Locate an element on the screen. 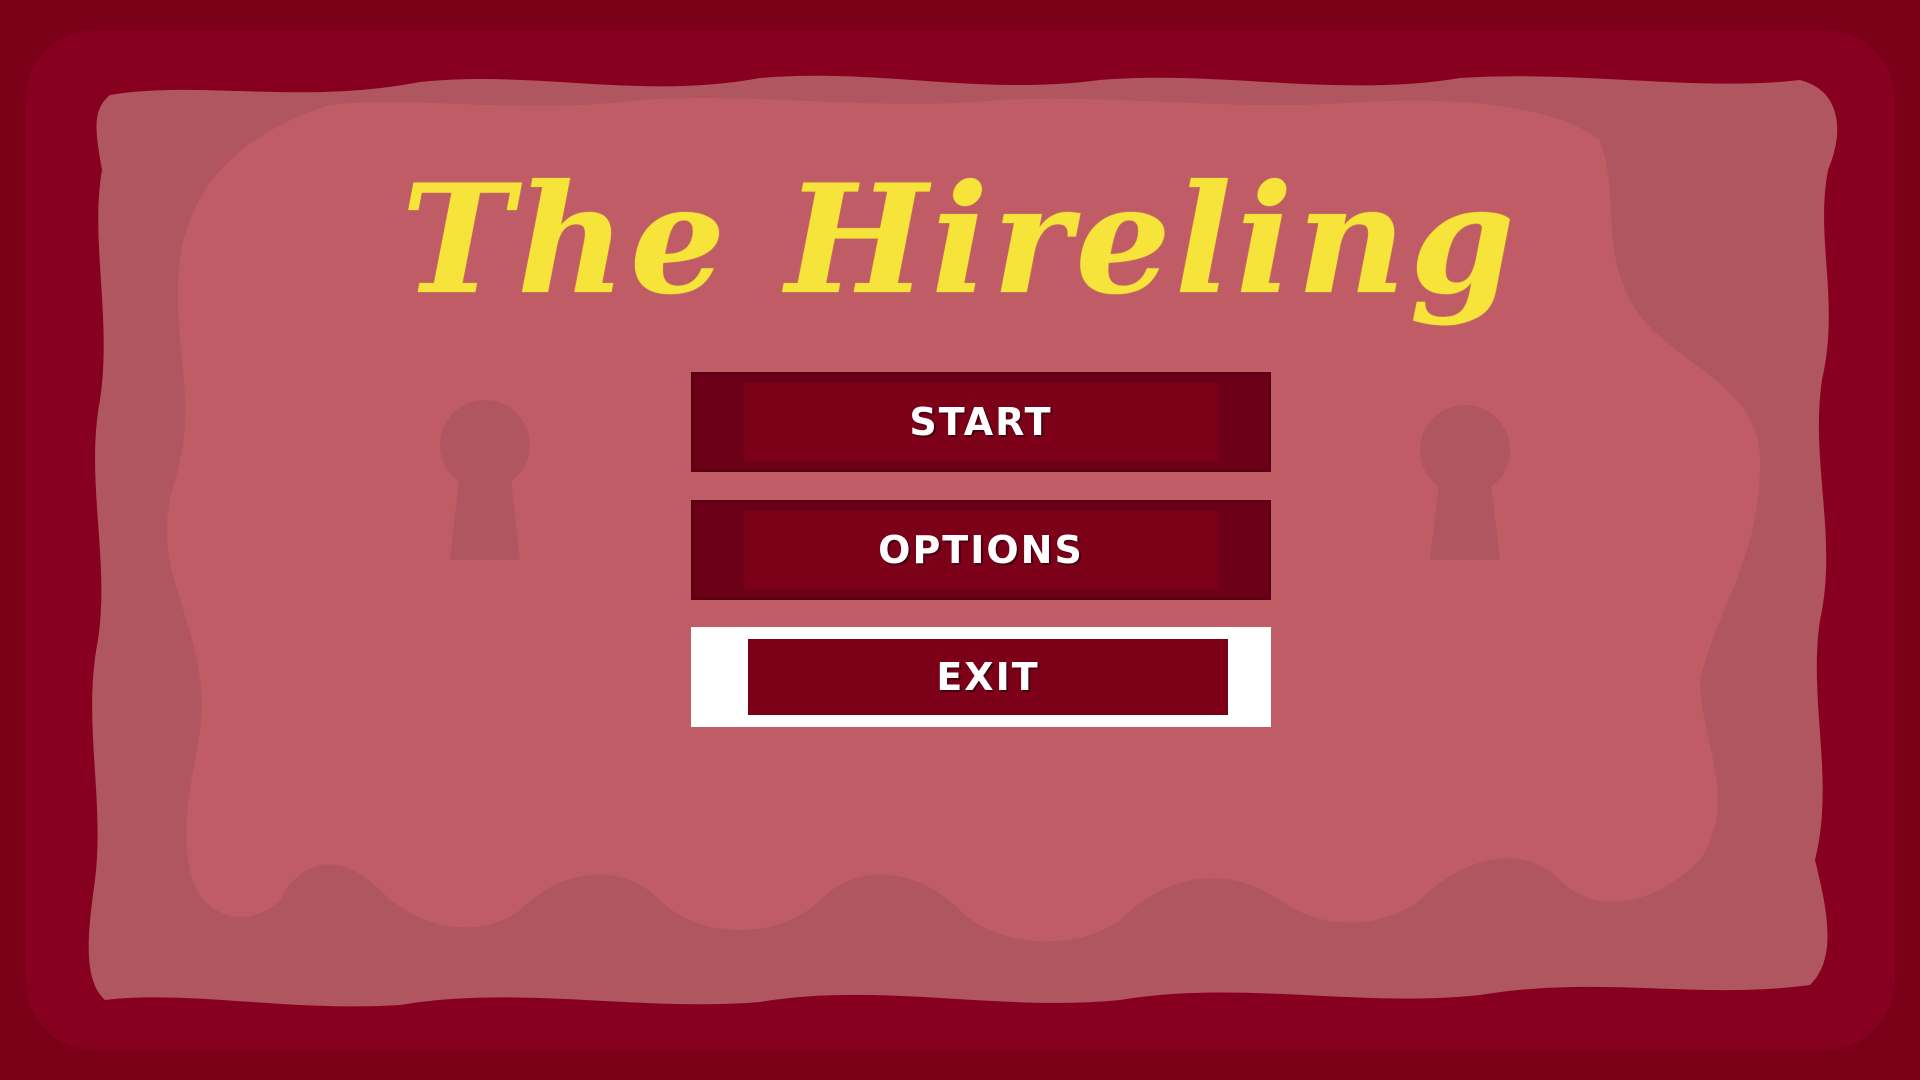 This screenshot has height=1080, width=1920. exit-button-label: EXIT is located at coordinates (988, 677).